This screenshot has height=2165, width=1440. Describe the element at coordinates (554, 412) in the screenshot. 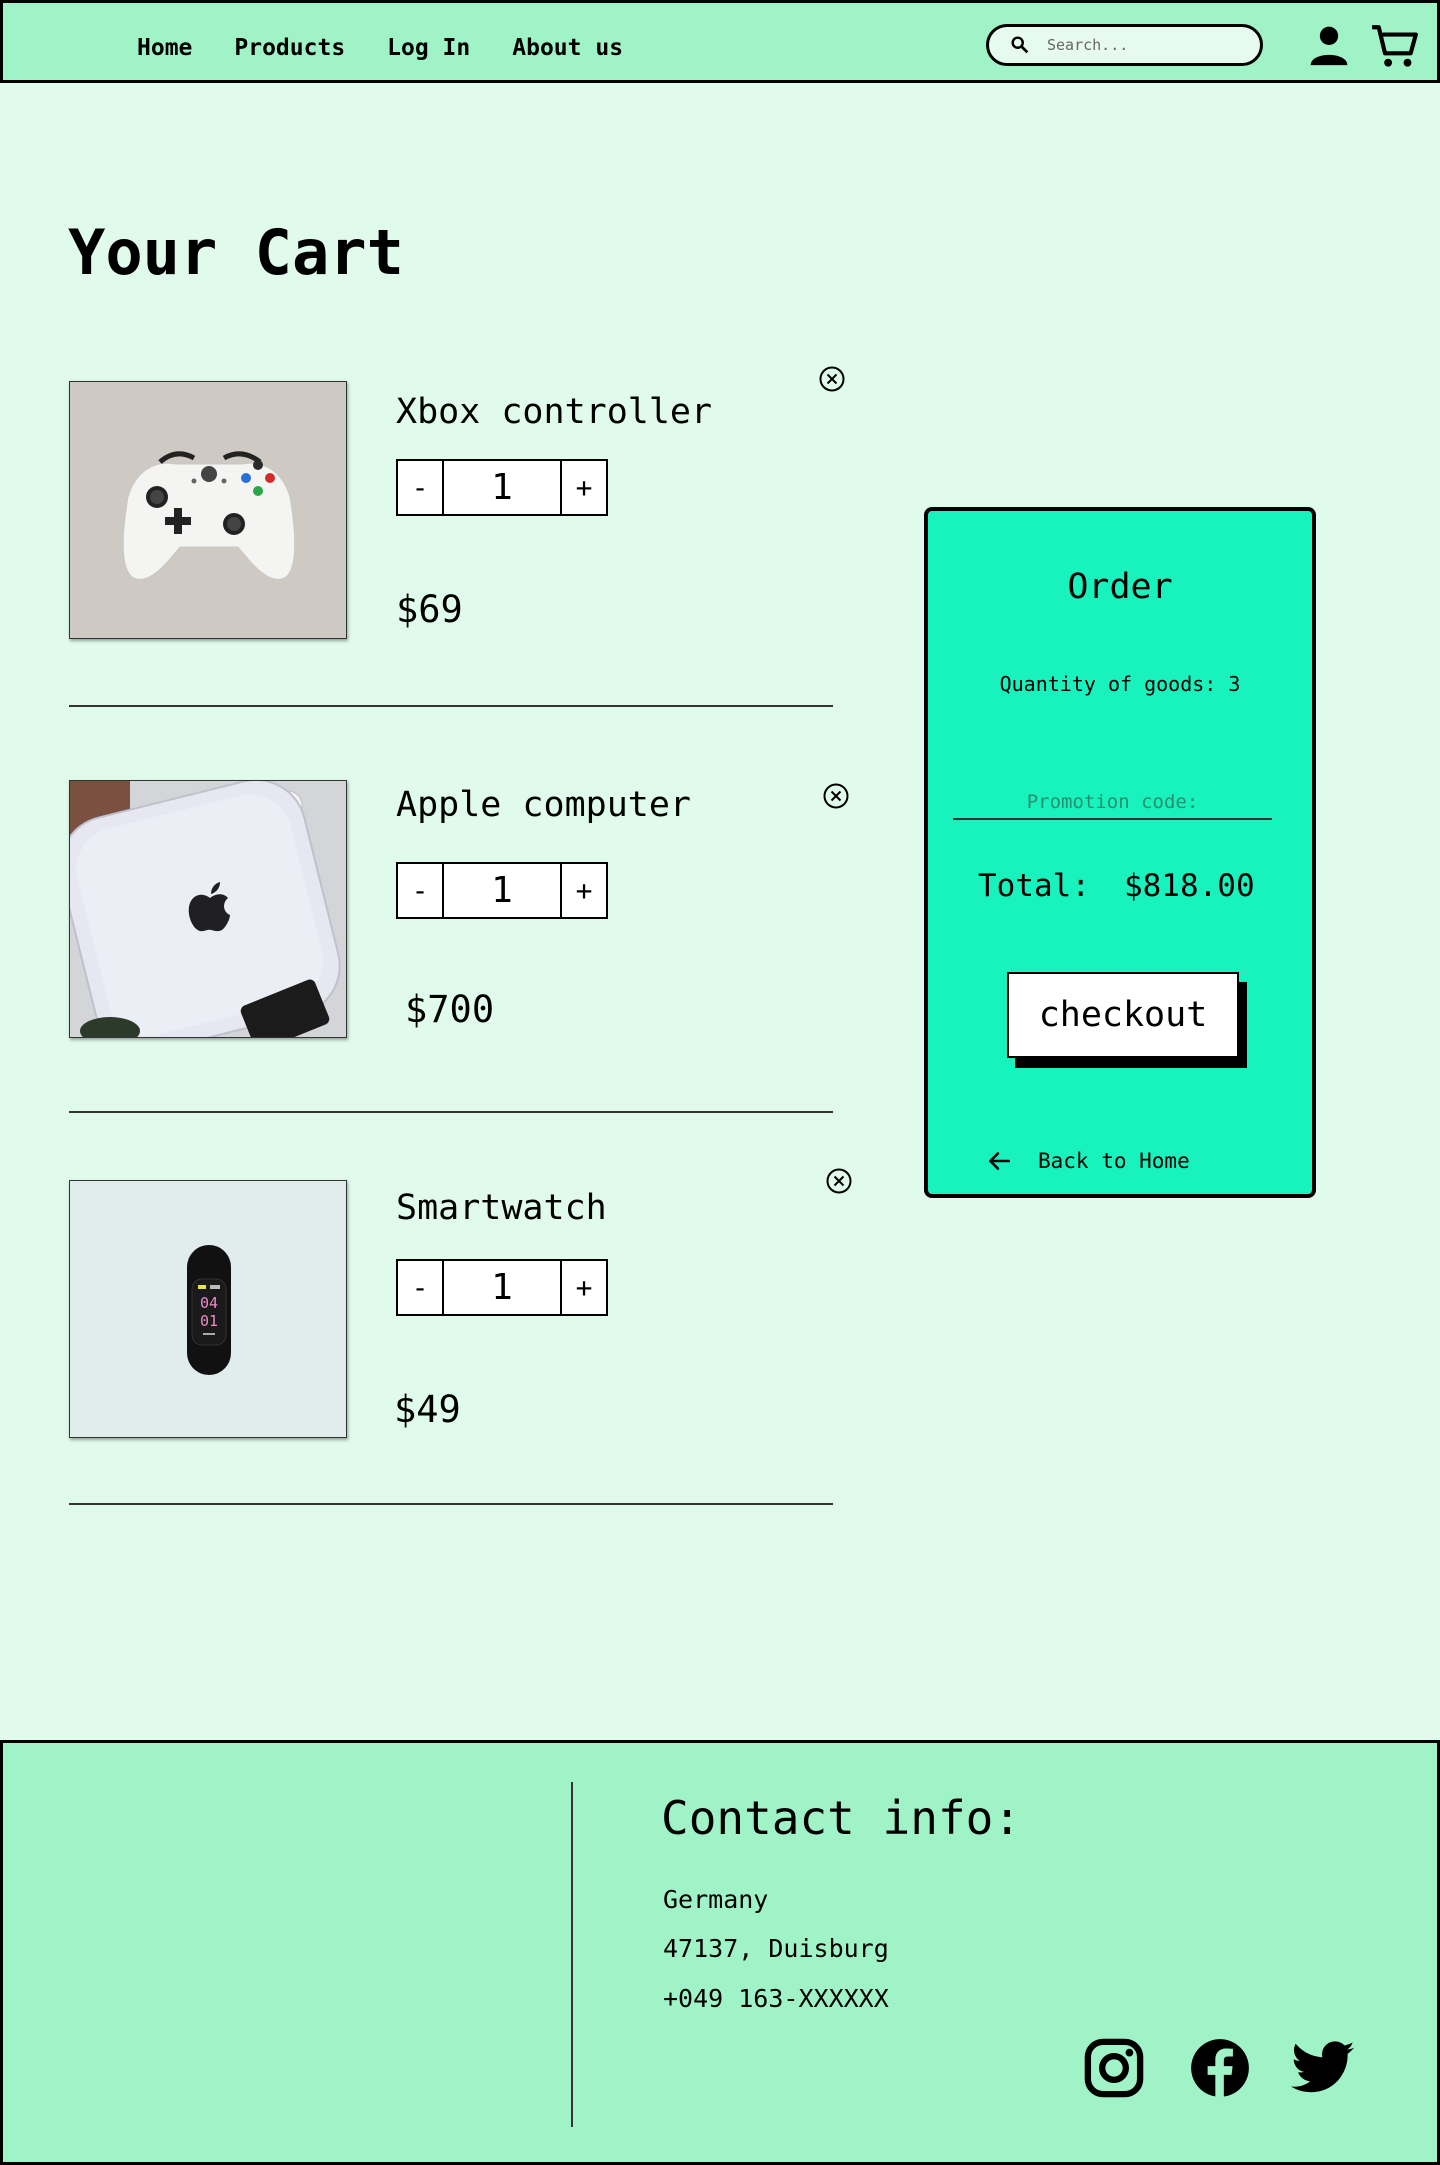

I see `item-name: Xbox controller` at that location.